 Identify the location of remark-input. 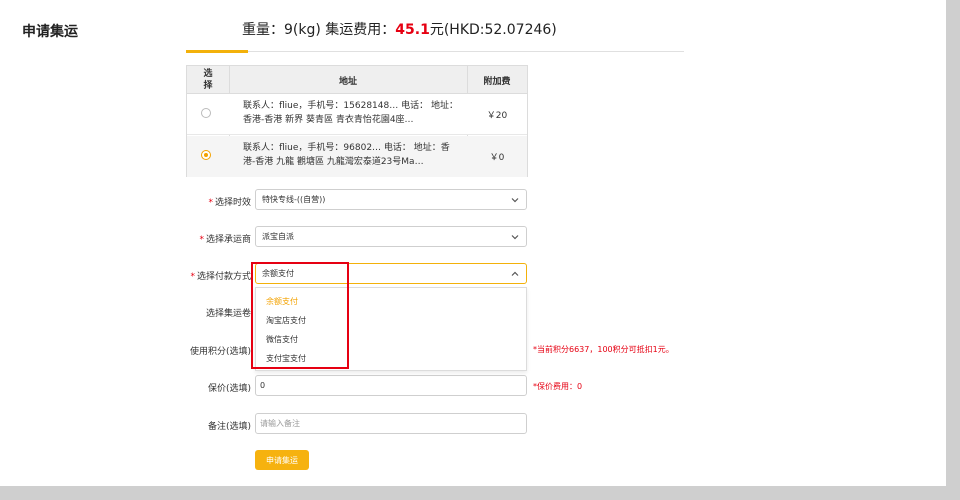
(391, 423).